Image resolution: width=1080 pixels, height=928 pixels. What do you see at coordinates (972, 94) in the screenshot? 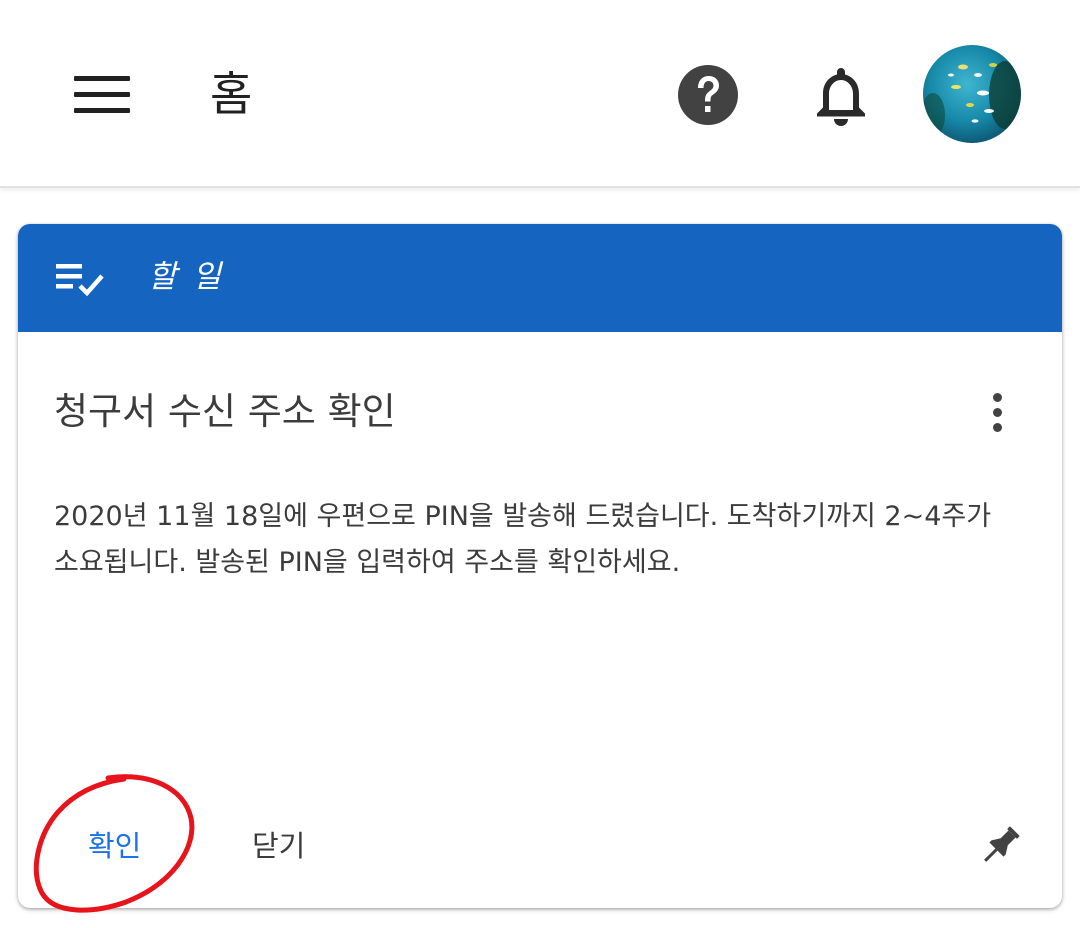
I see `avatar` at bounding box center [972, 94].